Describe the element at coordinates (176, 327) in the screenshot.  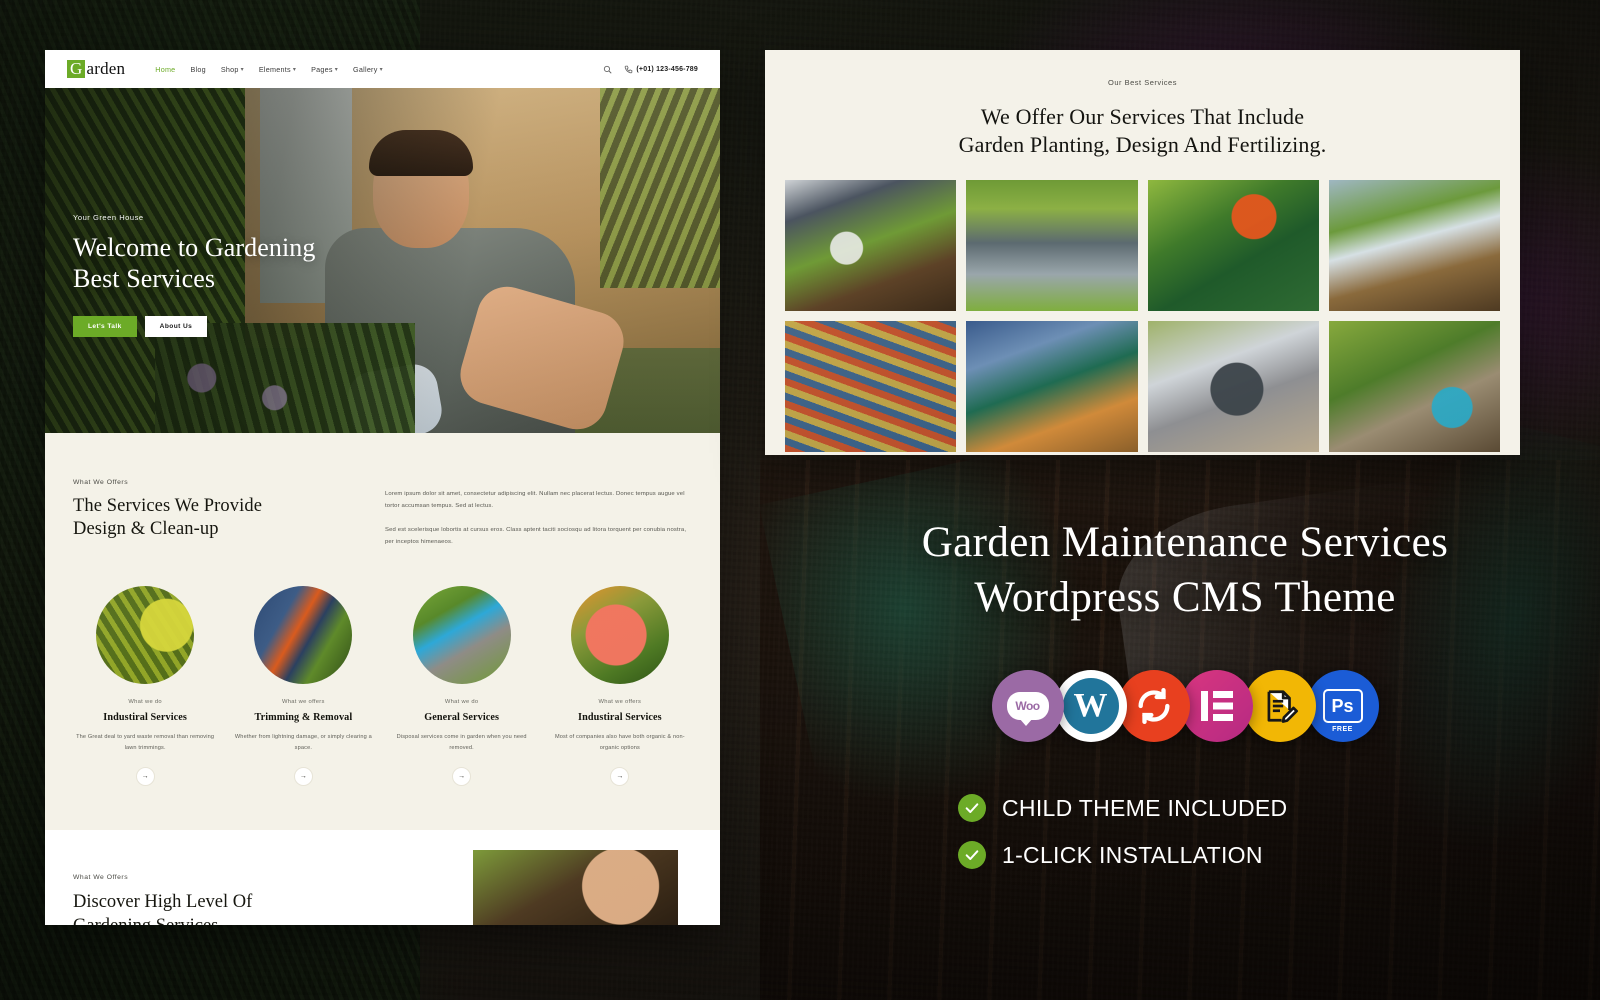
I see `about-us-button: About Us` at that location.